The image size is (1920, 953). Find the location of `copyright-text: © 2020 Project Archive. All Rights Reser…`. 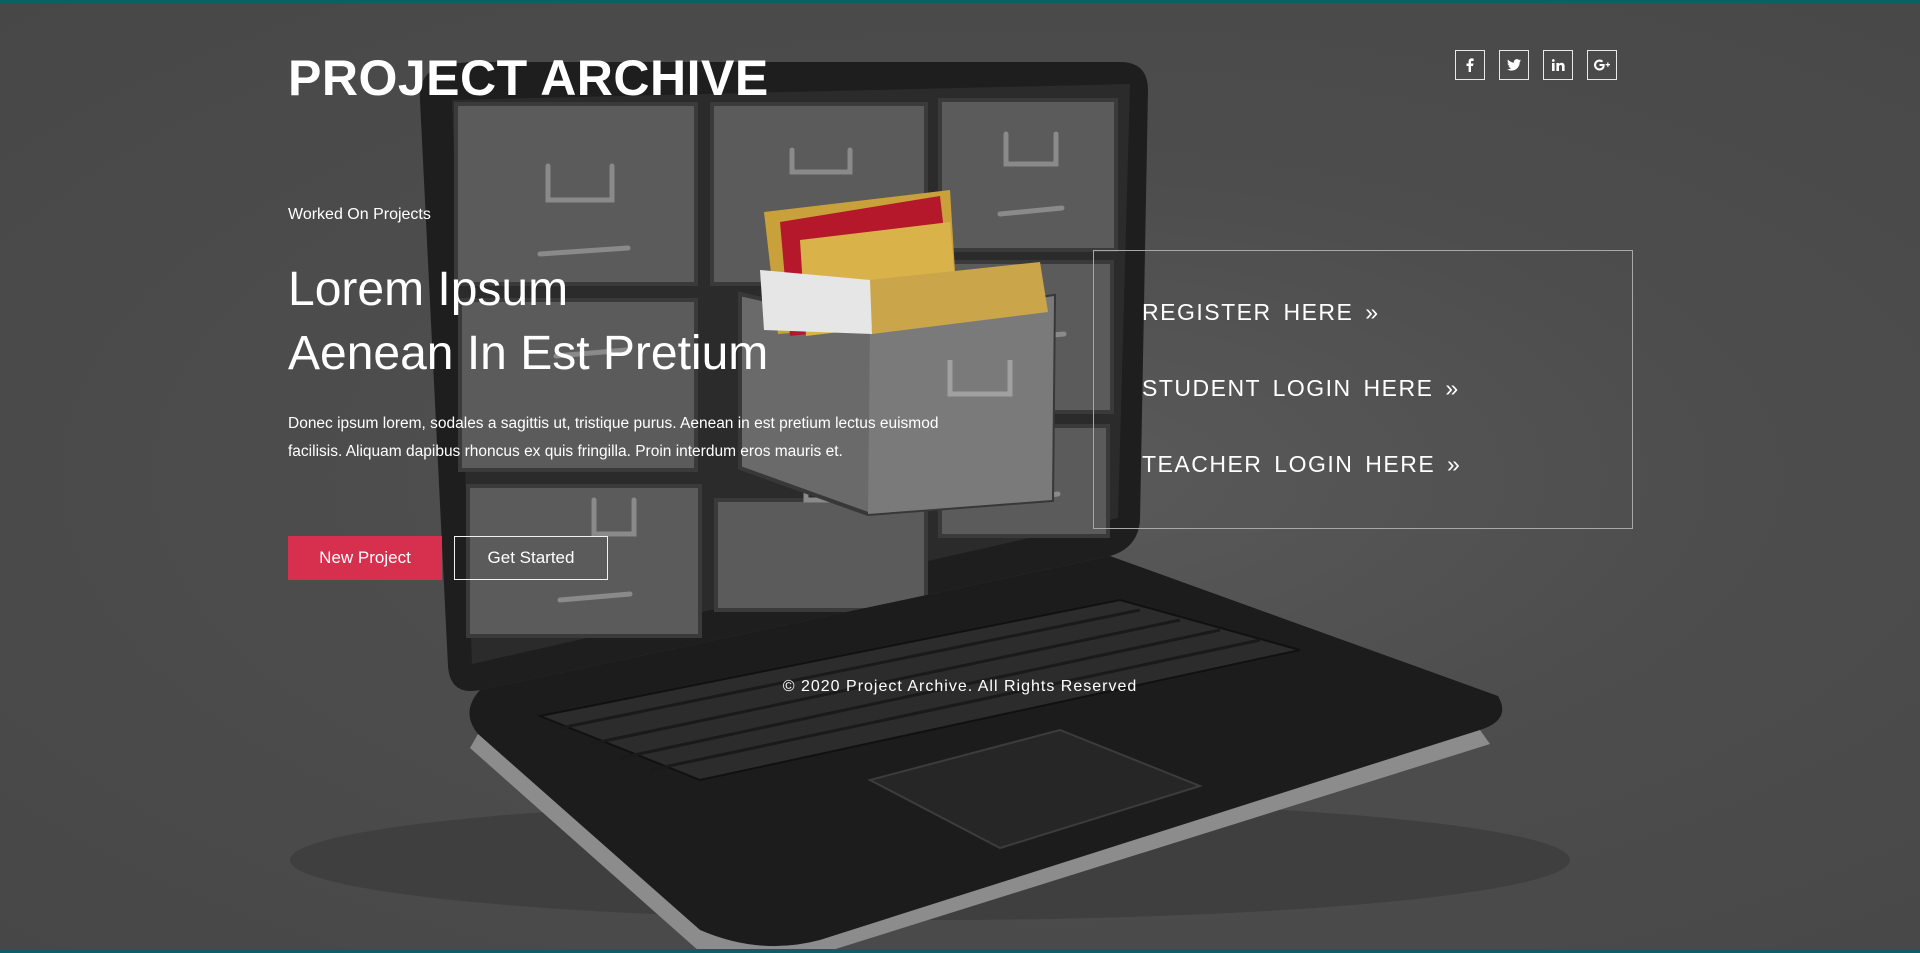

copyright-text: © 2020 Project Archive. All Rights Reser… is located at coordinates (960, 686).